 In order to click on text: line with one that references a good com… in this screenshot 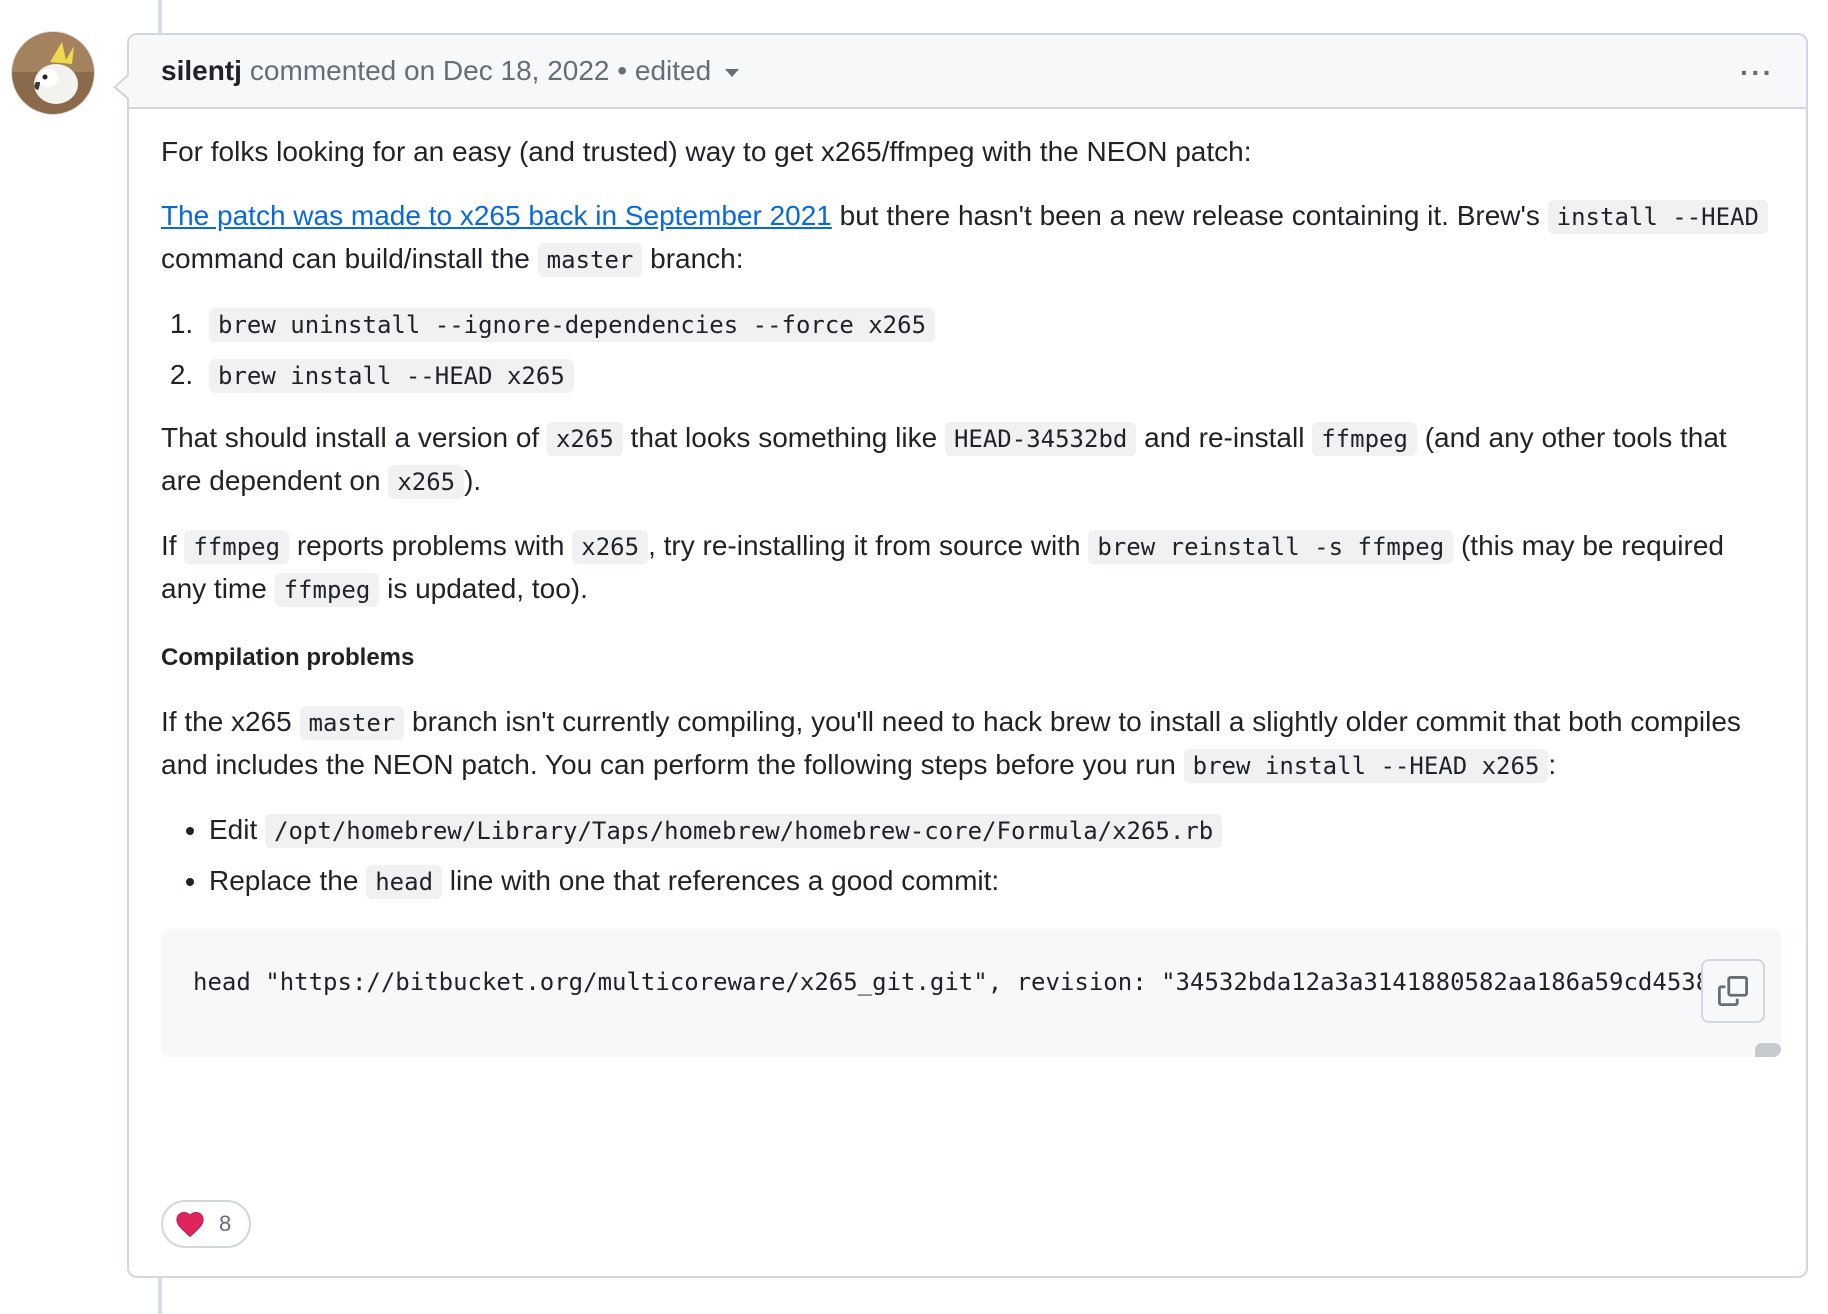, I will do `click(721, 880)`.